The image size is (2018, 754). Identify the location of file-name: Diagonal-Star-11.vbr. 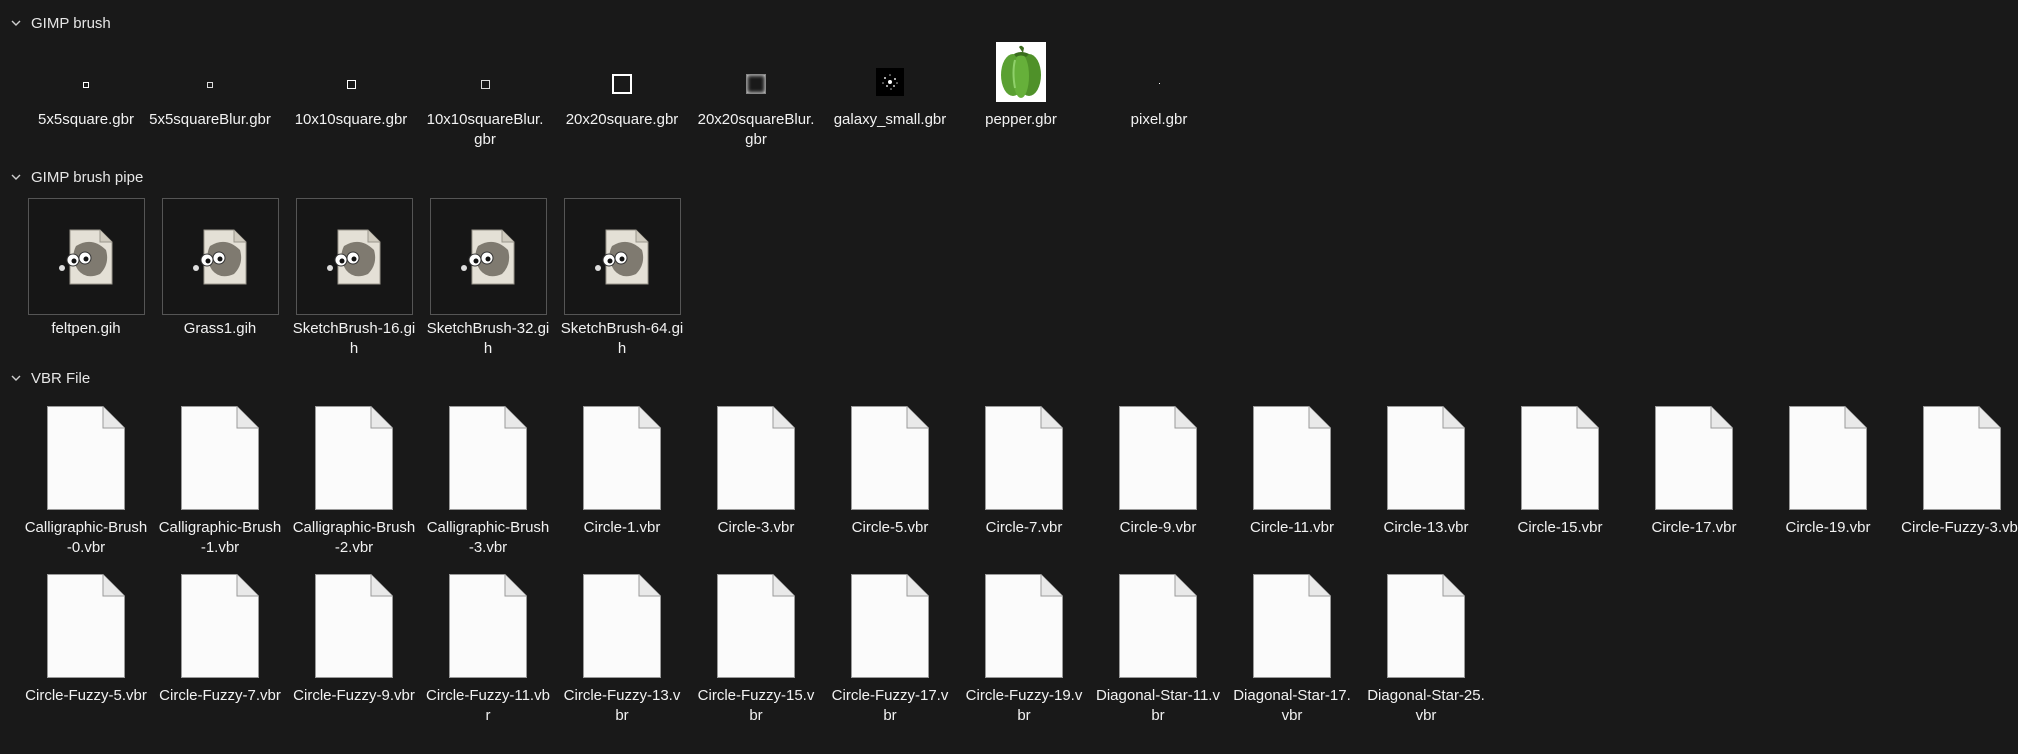
(1158, 705).